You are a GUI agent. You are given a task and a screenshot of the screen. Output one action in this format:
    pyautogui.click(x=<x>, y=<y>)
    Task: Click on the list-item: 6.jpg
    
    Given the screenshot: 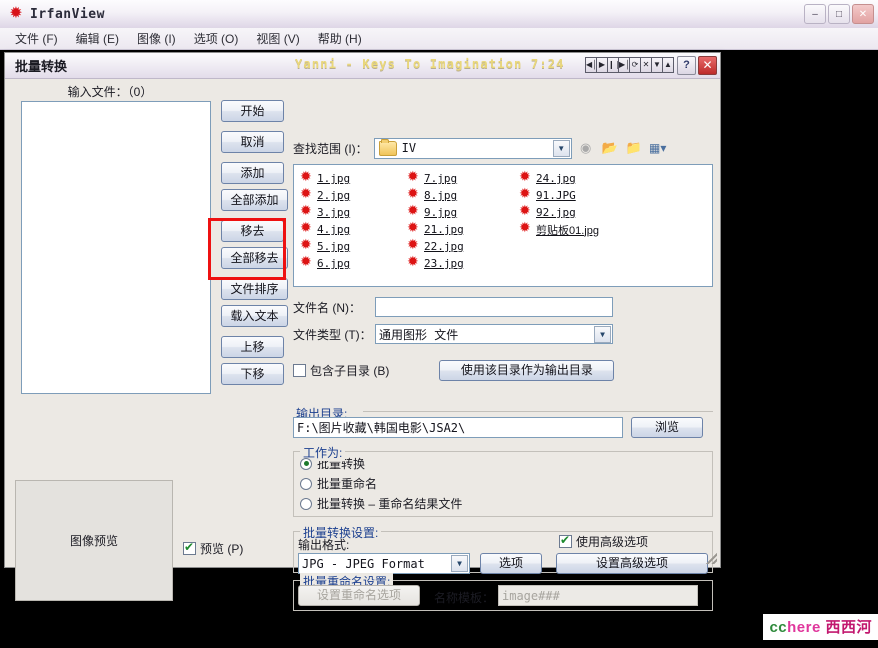 What is the action you would take?
    pyautogui.click(x=360, y=263)
    